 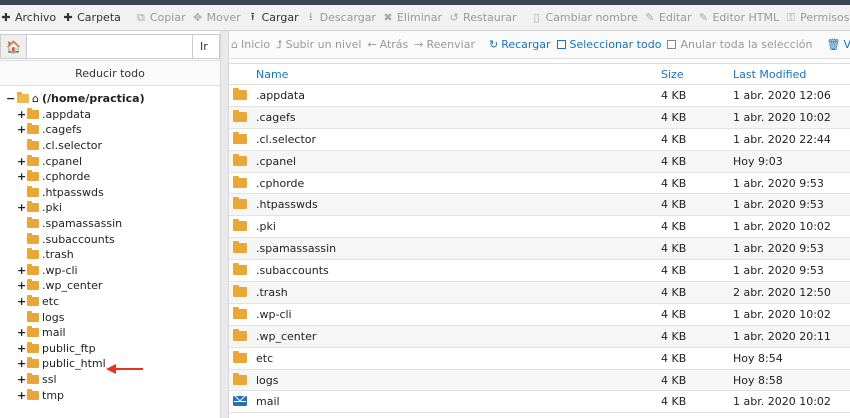 What do you see at coordinates (458, 314) in the screenshot?
I see `file-name: .wp-cli` at bounding box center [458, 314].